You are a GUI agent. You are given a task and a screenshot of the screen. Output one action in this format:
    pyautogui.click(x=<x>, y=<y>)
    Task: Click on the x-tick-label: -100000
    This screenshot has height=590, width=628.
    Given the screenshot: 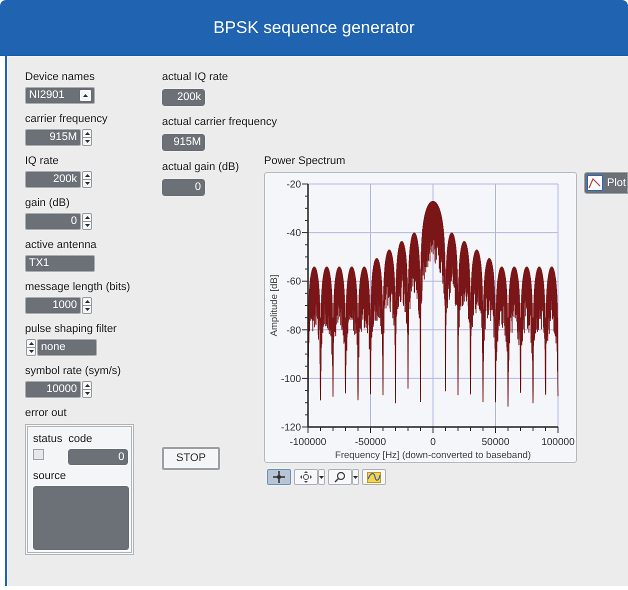 What is the action you would take?
    pyautogui.click(x=308, y=442)
    